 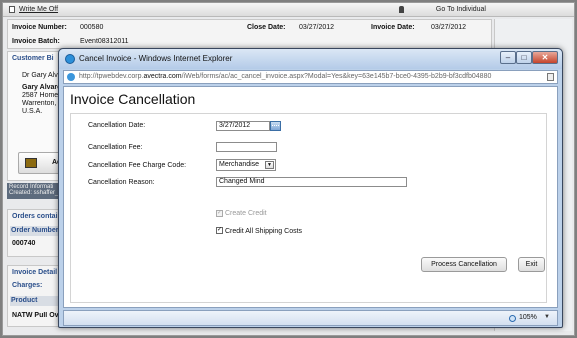 I want to click on page-icon, so click(x=71, y=77).